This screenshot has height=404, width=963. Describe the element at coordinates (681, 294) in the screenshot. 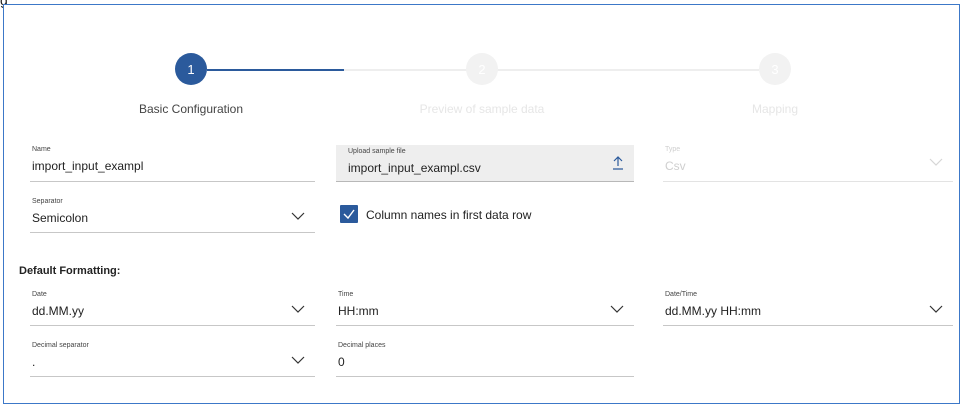

I see `datetime-label: Date/Time` at that location.